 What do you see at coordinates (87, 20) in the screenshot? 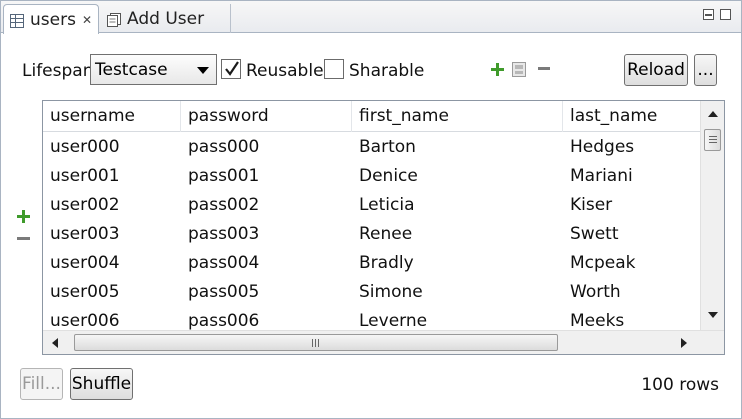
I see `close-tab-icon: ✕` at bounding box center [87, 20].